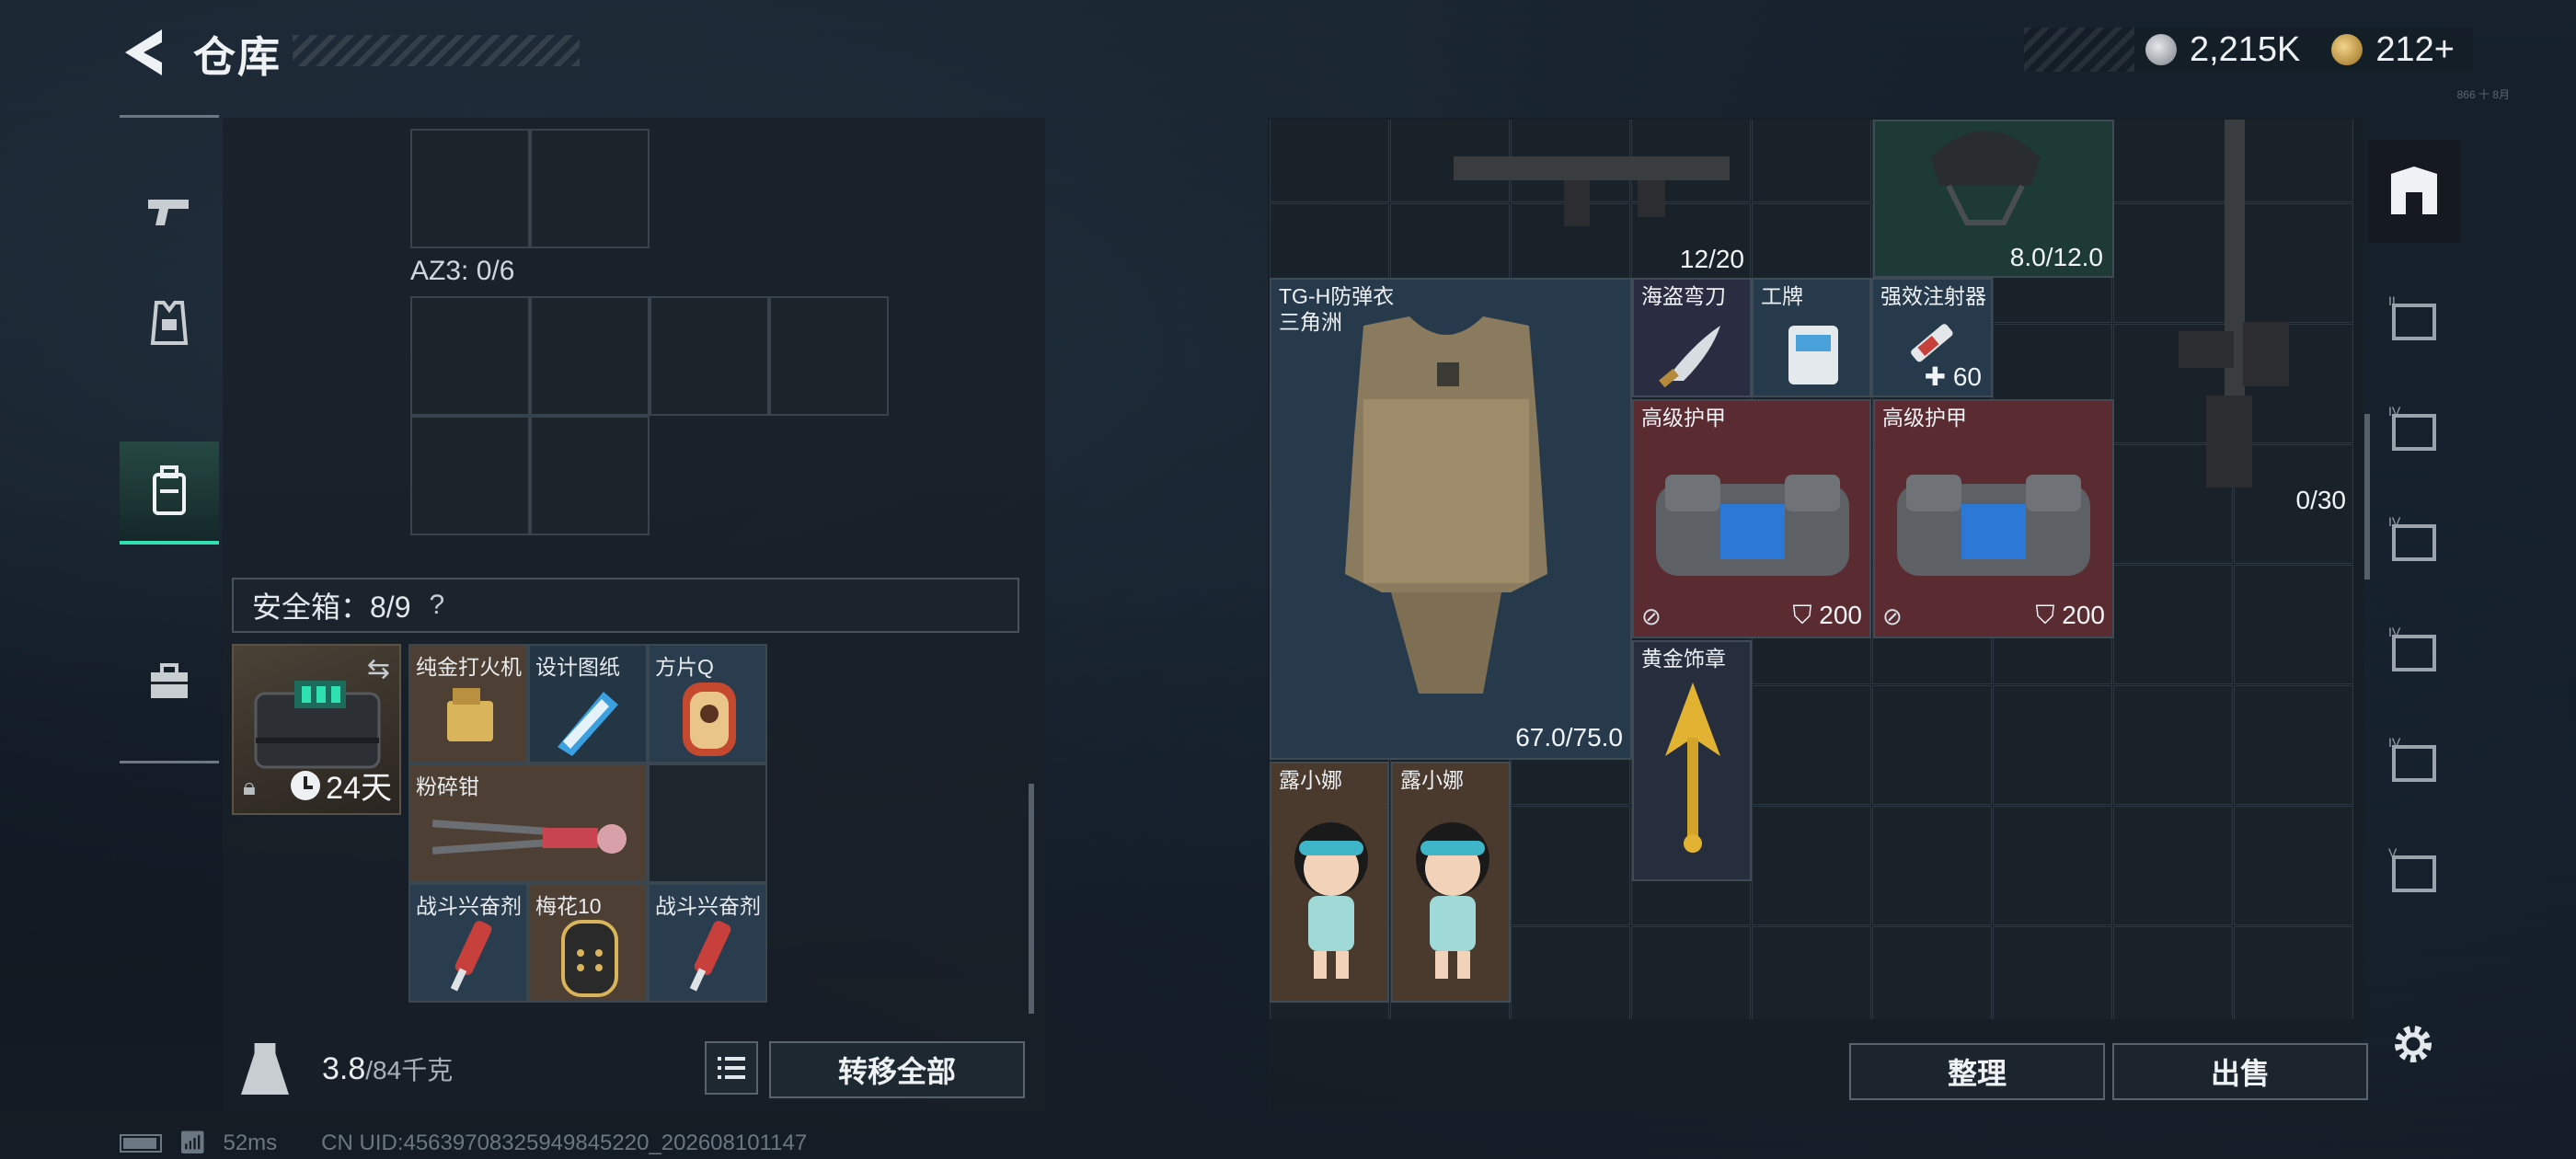  What do you see at coordinates (1592, 191) in the screenshot?
I see `smg-icon` at bounding box center [1592, 191].